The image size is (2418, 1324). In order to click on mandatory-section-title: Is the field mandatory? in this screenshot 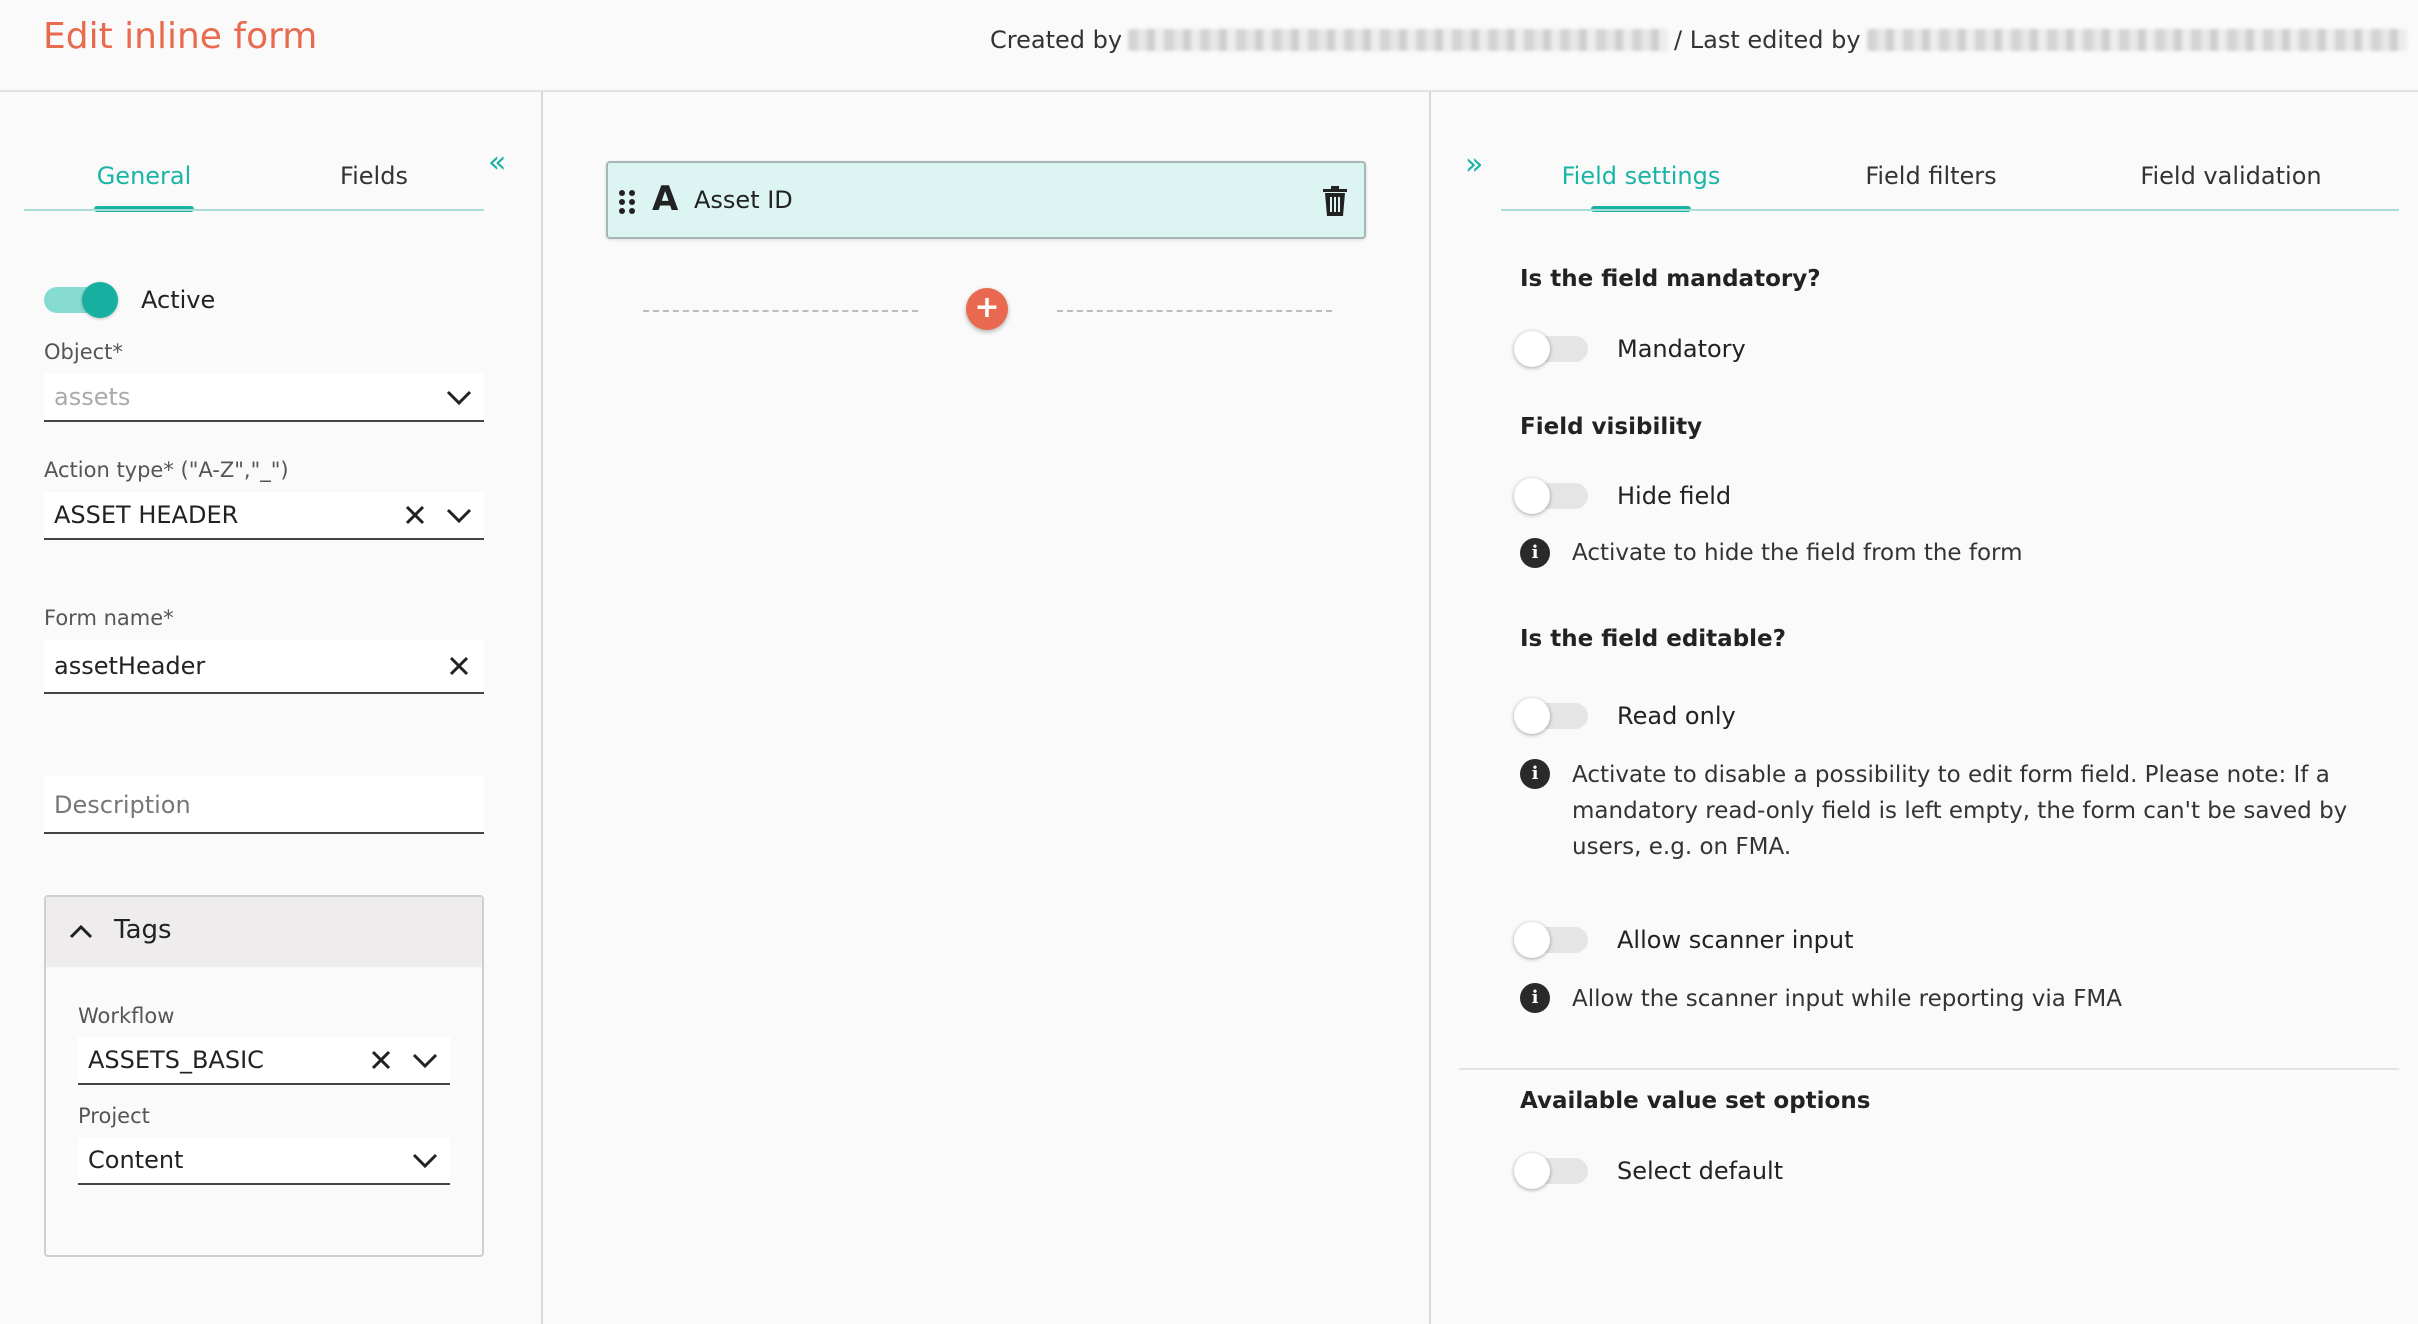, I will do `click(1670, 279)`.